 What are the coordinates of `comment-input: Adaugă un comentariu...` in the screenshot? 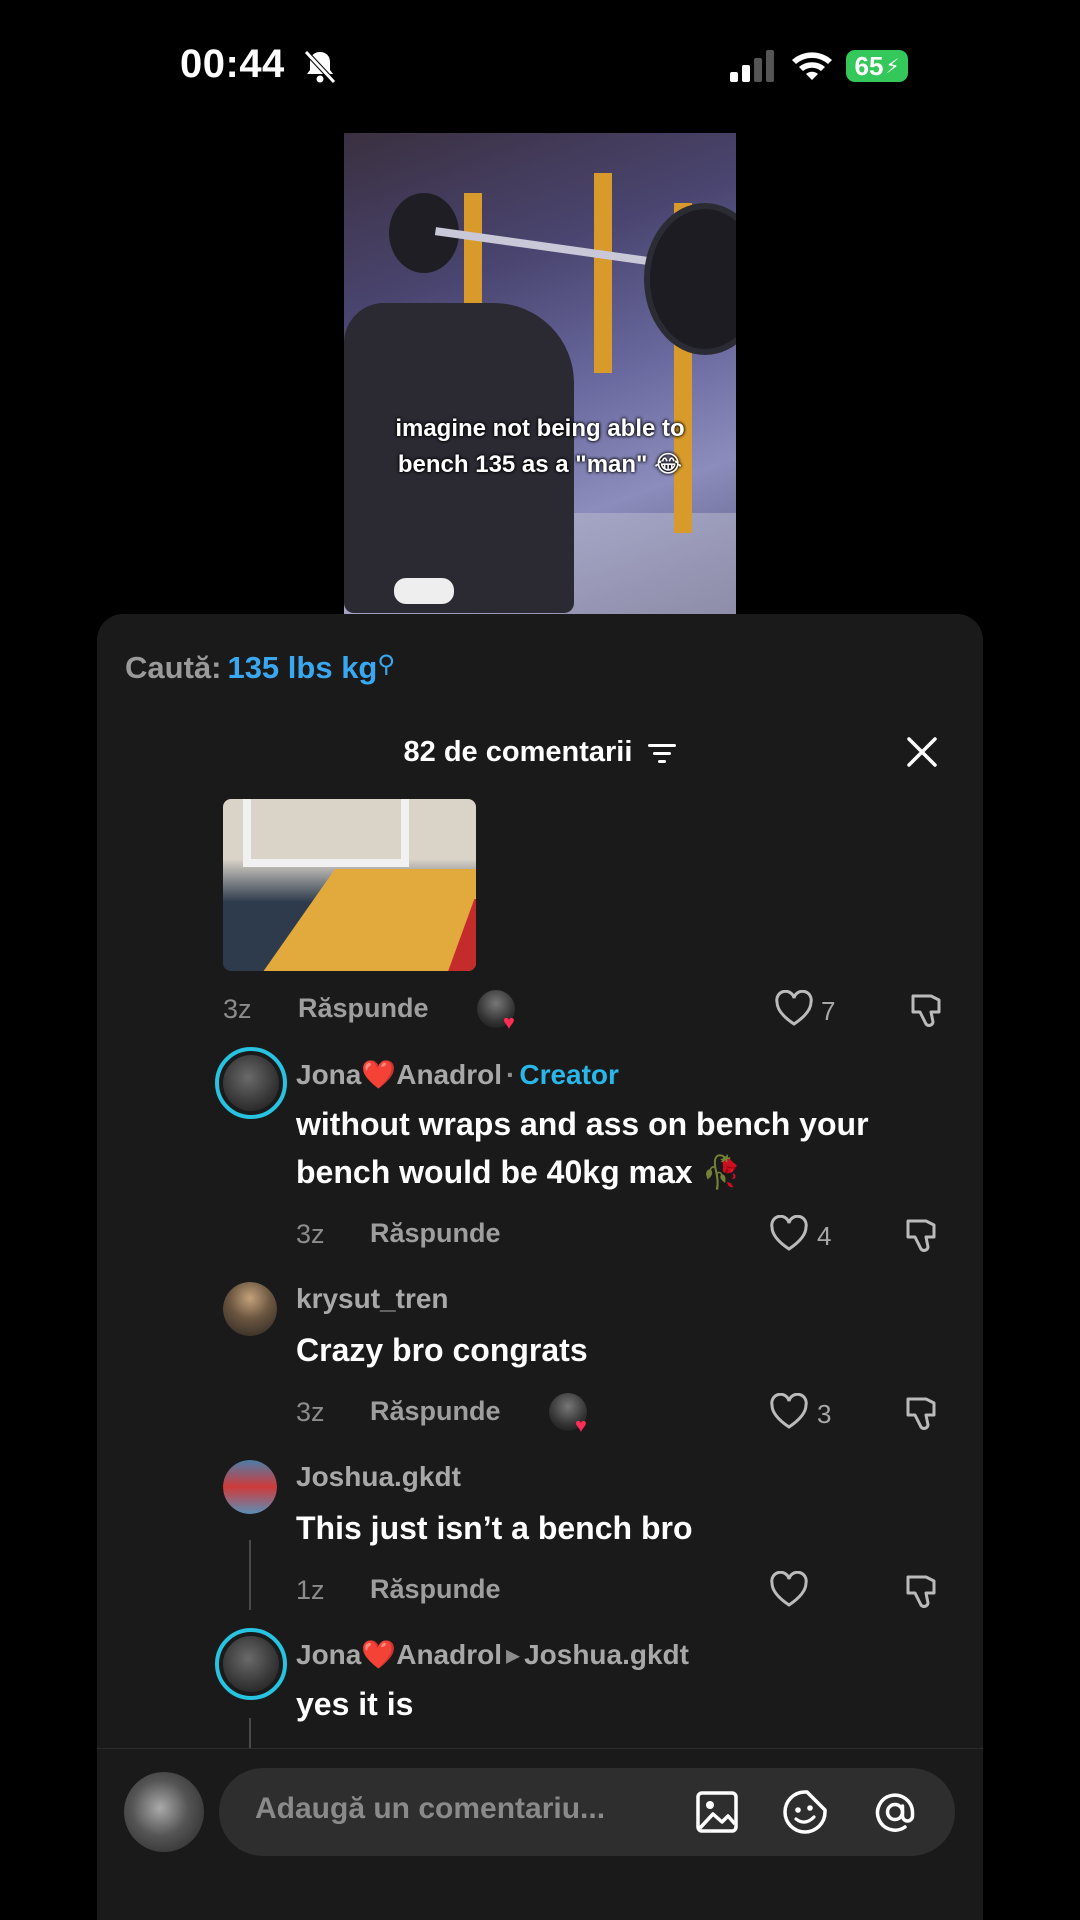 It's located at (587, 1812).